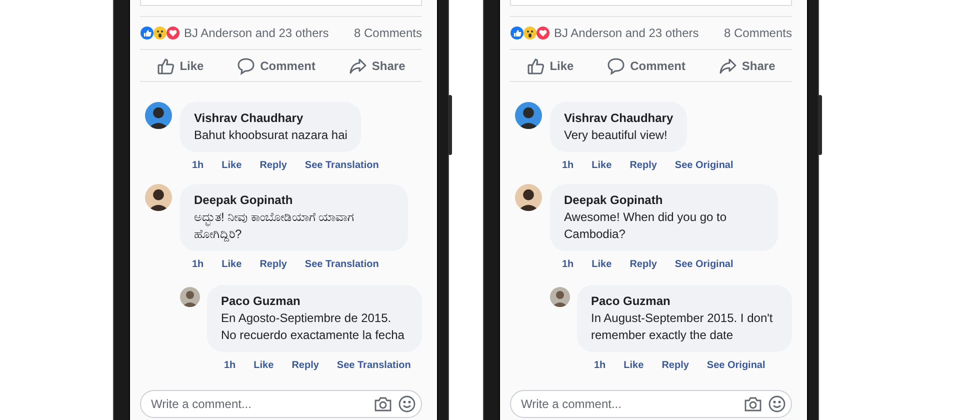 This screenshot has height=420, width=960. What do you see at coordinates (271, 135) in the screenshot?
I see `comment-text: Bahut khoobsurat nazara hai` at bounding box center [271, 135].